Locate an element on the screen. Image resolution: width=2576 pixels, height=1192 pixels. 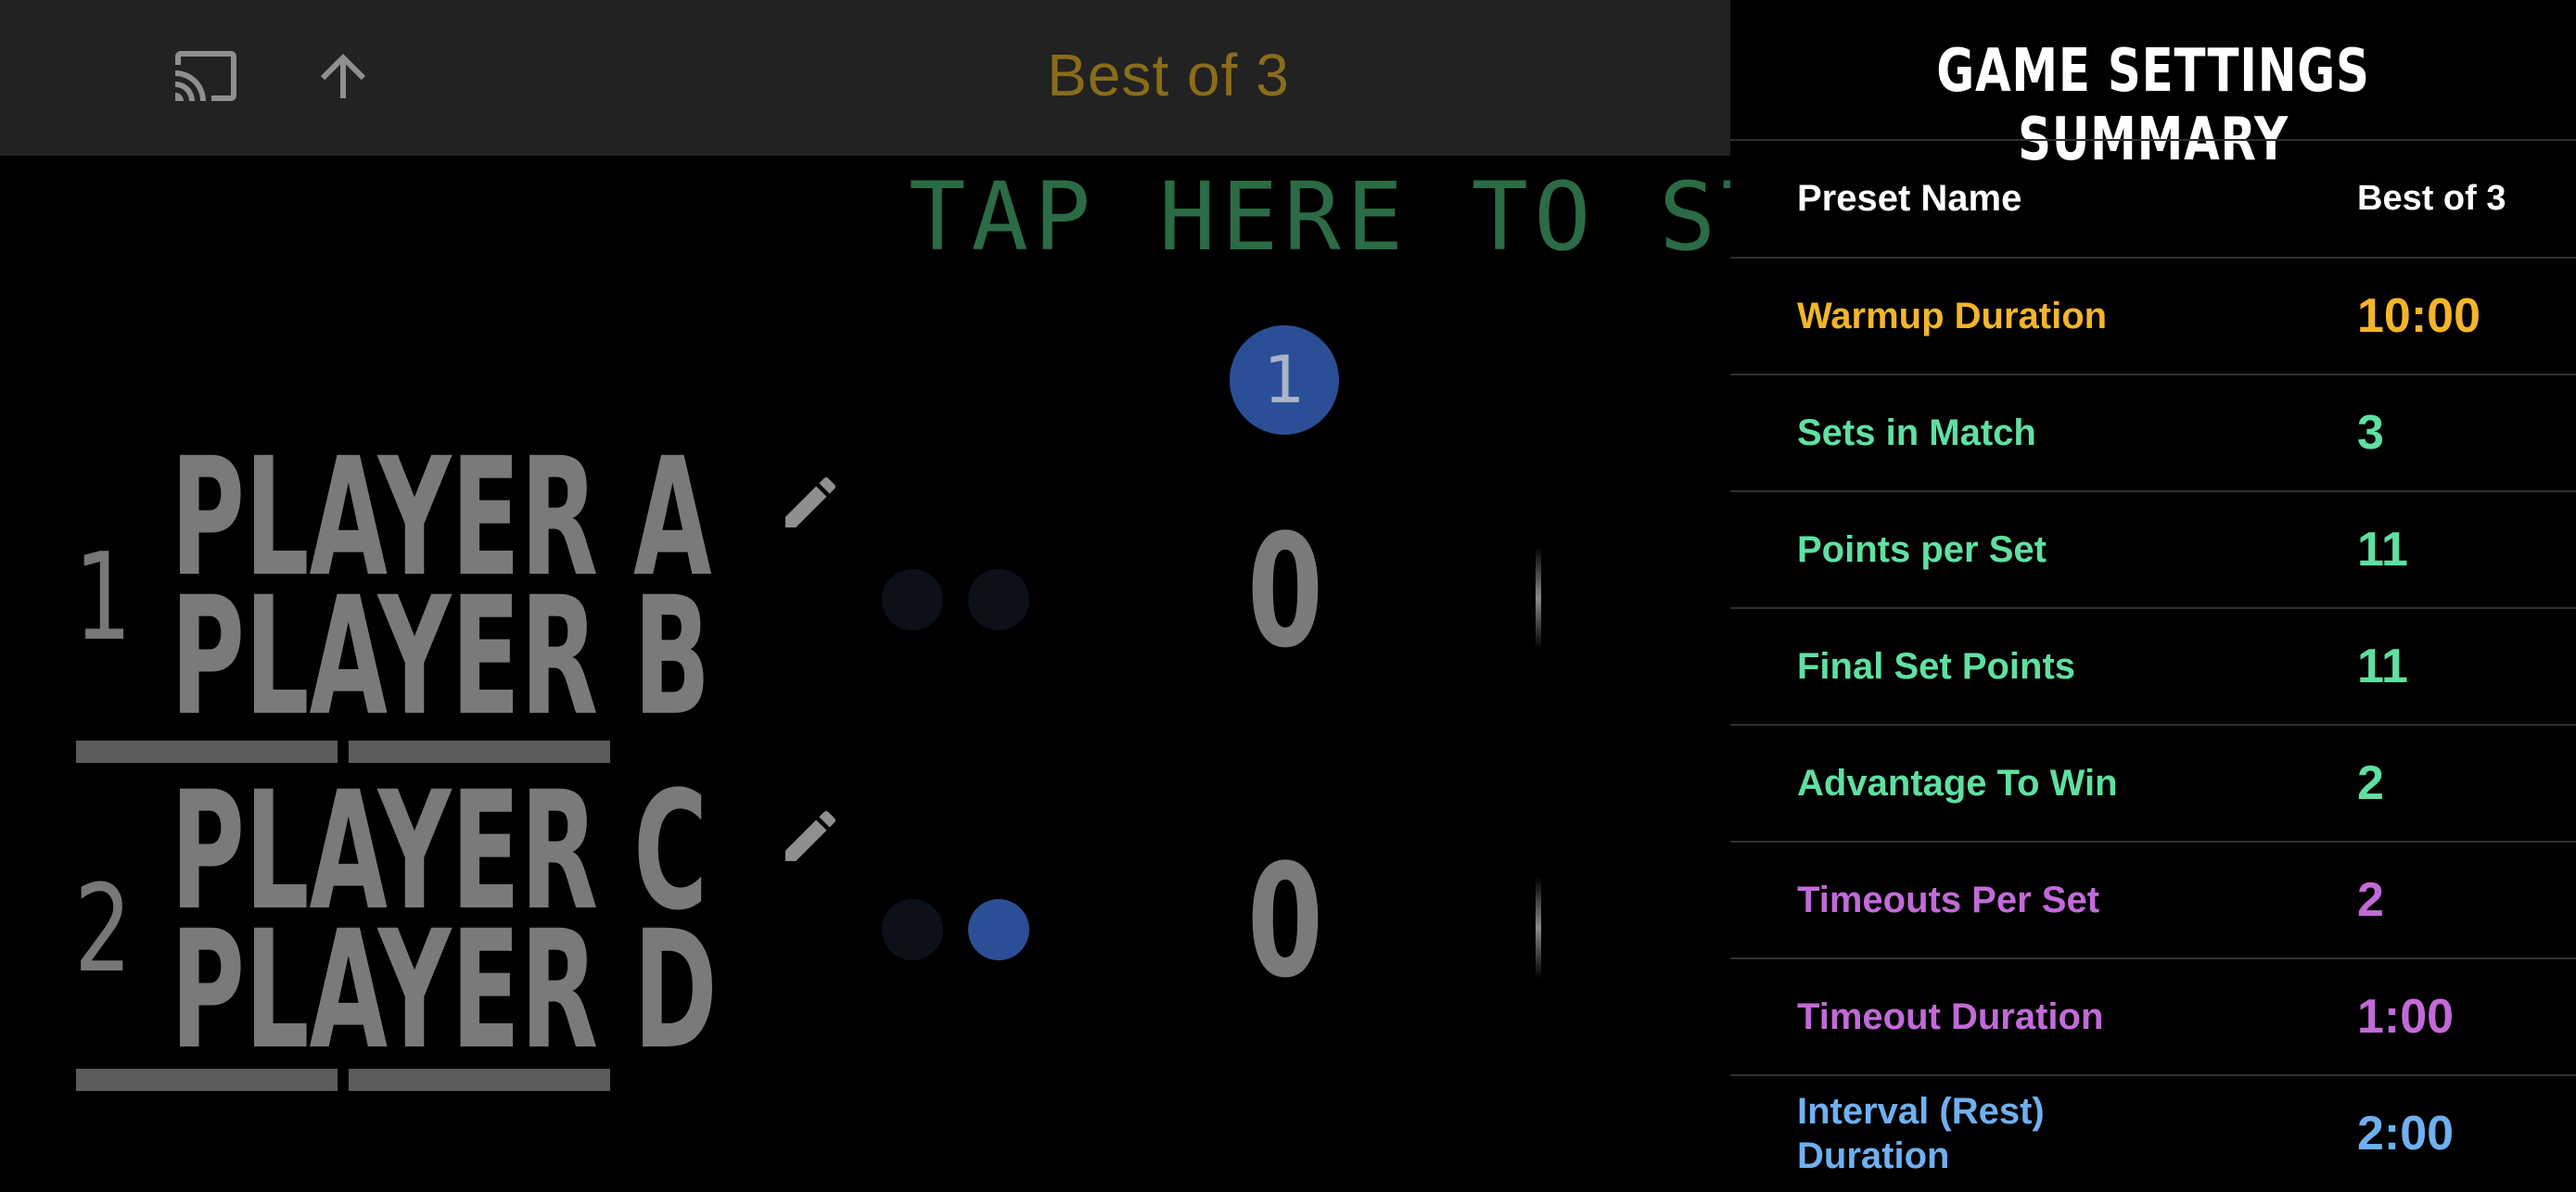
setting-label: Preset Name is located at coordinates (1910, 198).